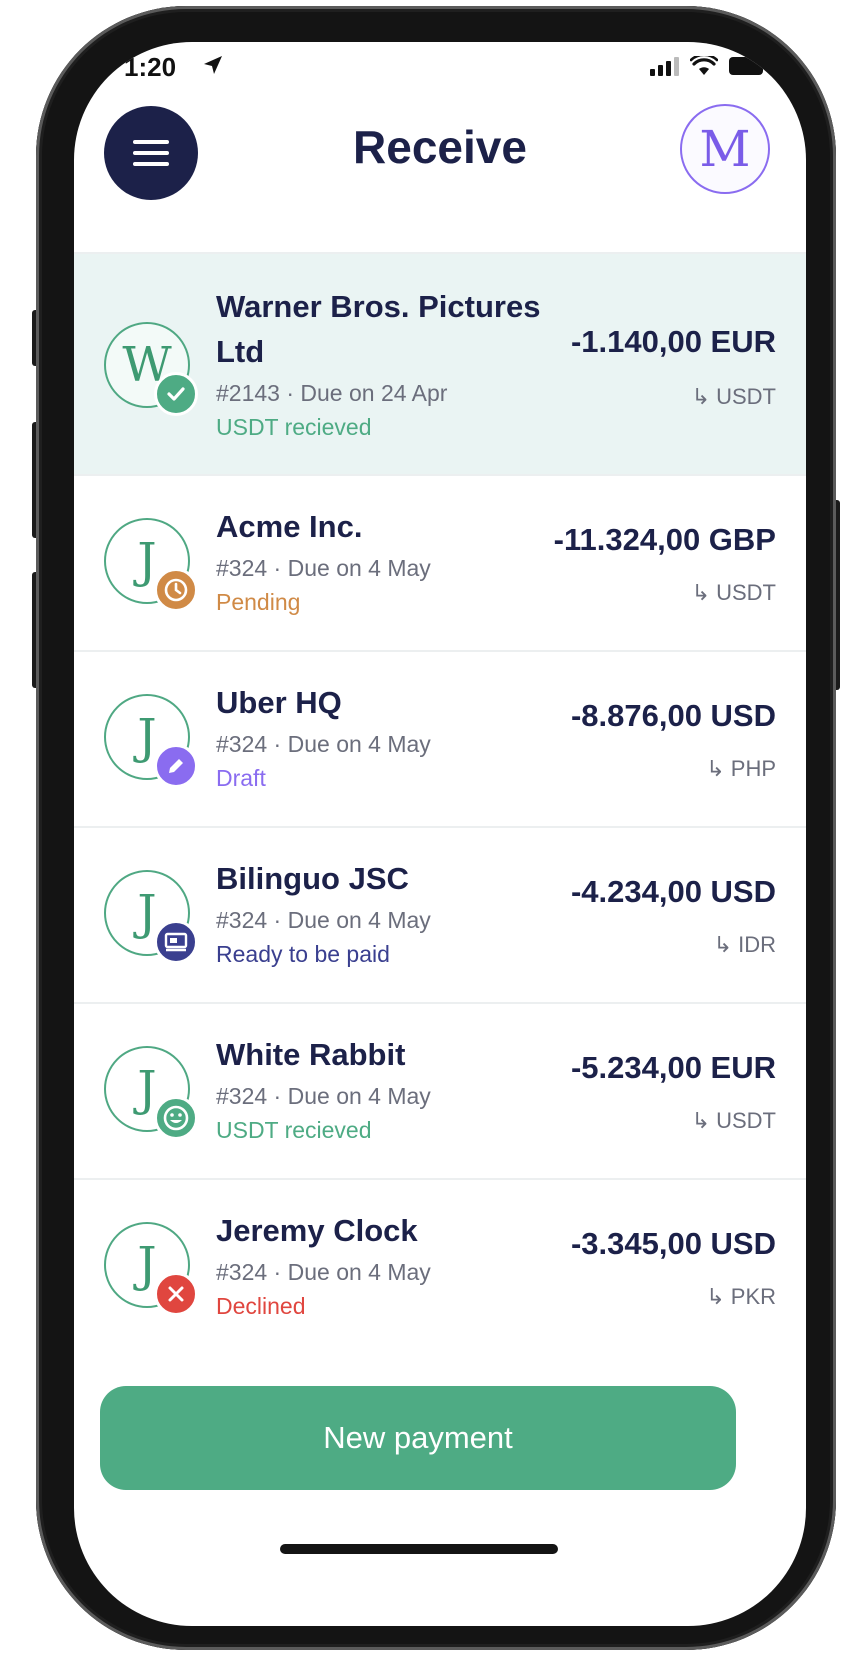 The width and height of the screenshot is (857, 1654). I want to click on pencil-icon, so click(176, 766).